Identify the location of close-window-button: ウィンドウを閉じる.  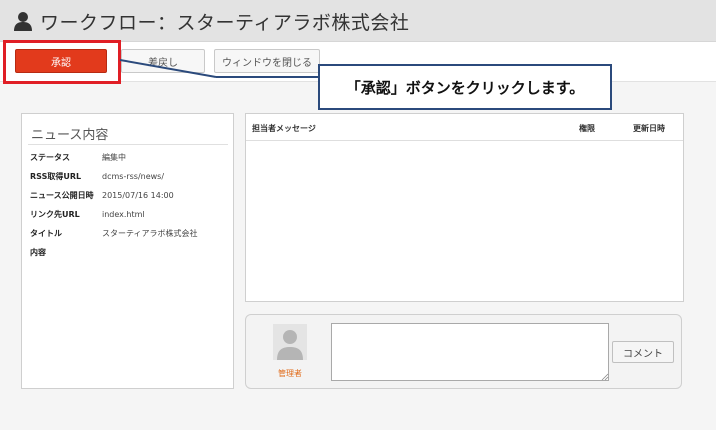
(267, 61).